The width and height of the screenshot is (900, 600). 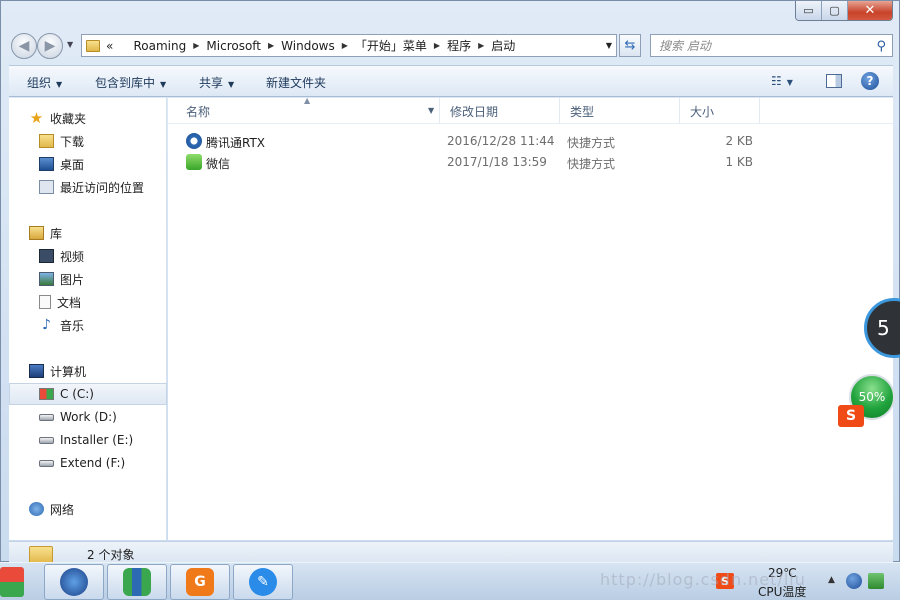 I want to click on search-icon: ⚲, so click(x=881, y=46).